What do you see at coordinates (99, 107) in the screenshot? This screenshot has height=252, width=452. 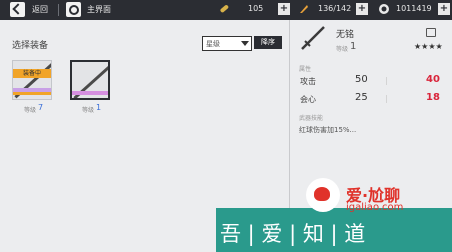 I see `item-level-value: 1` at bounding box center [99, 107].